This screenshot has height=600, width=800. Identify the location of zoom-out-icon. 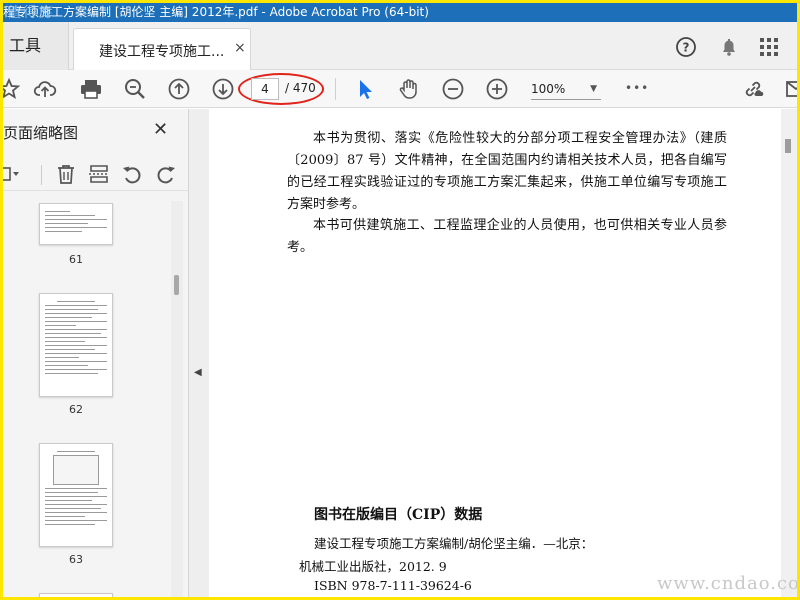
(453, 89).